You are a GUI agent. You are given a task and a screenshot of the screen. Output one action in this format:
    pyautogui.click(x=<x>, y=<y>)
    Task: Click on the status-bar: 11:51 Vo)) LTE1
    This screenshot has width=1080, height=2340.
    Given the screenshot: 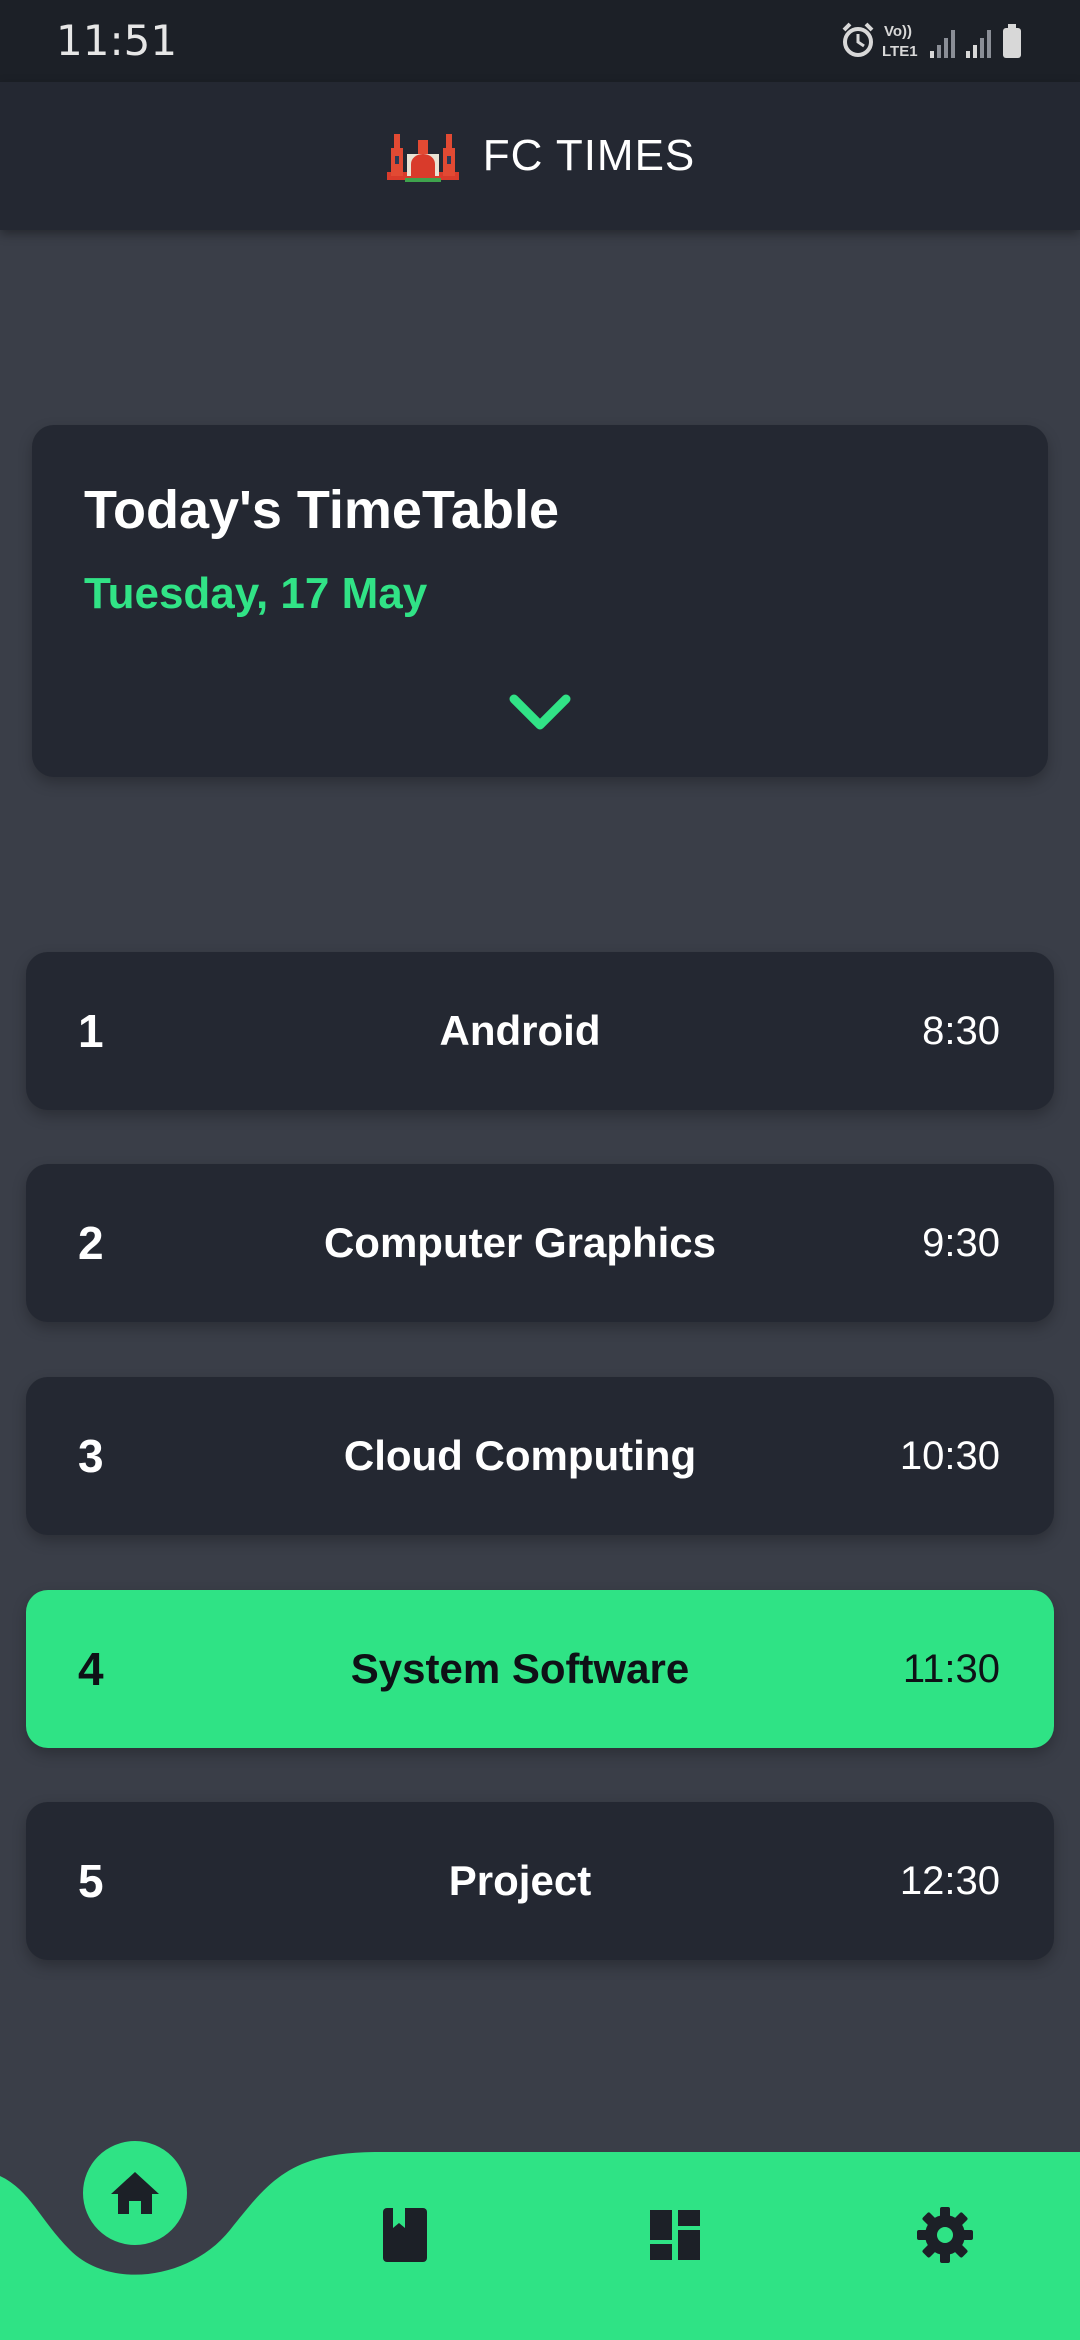 What is the action you would take?
    pyautogui.click(x=540, y=41)
    